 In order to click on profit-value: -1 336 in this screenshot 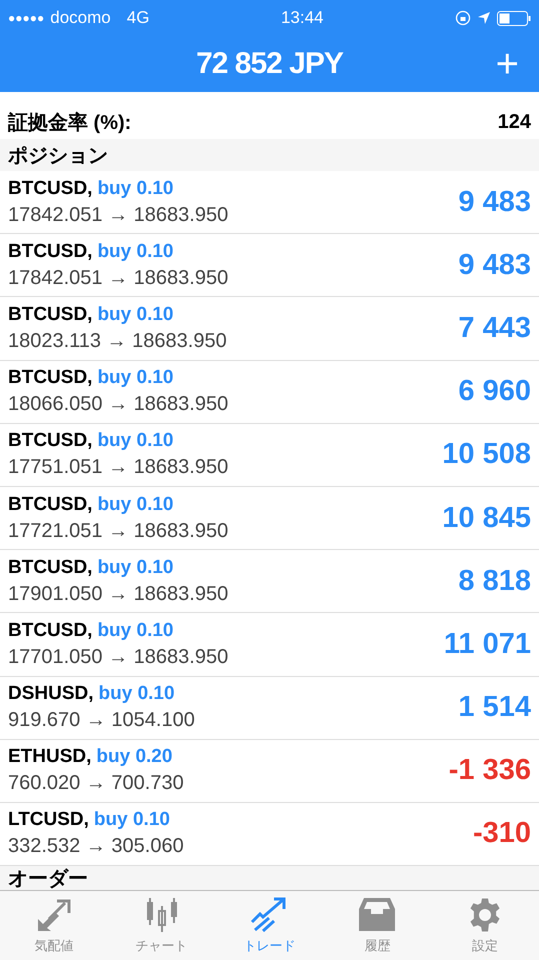, I will do `click(489, 771)`.